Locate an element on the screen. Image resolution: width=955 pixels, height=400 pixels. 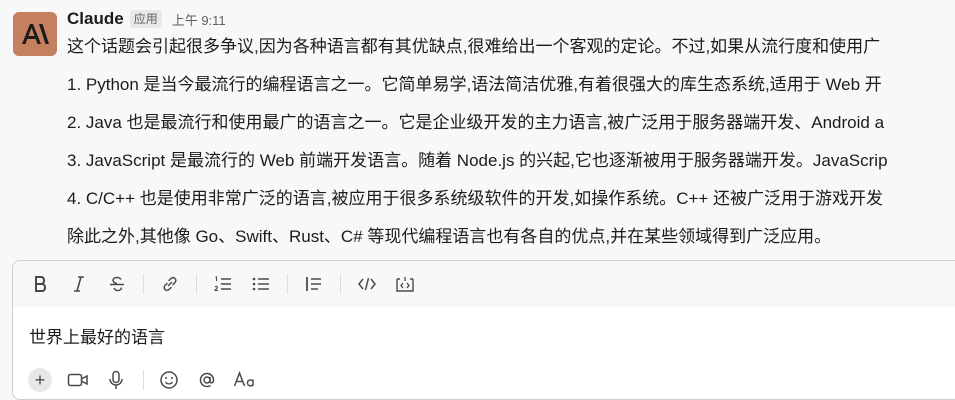
link-icon is located at coordinates (170, 284).